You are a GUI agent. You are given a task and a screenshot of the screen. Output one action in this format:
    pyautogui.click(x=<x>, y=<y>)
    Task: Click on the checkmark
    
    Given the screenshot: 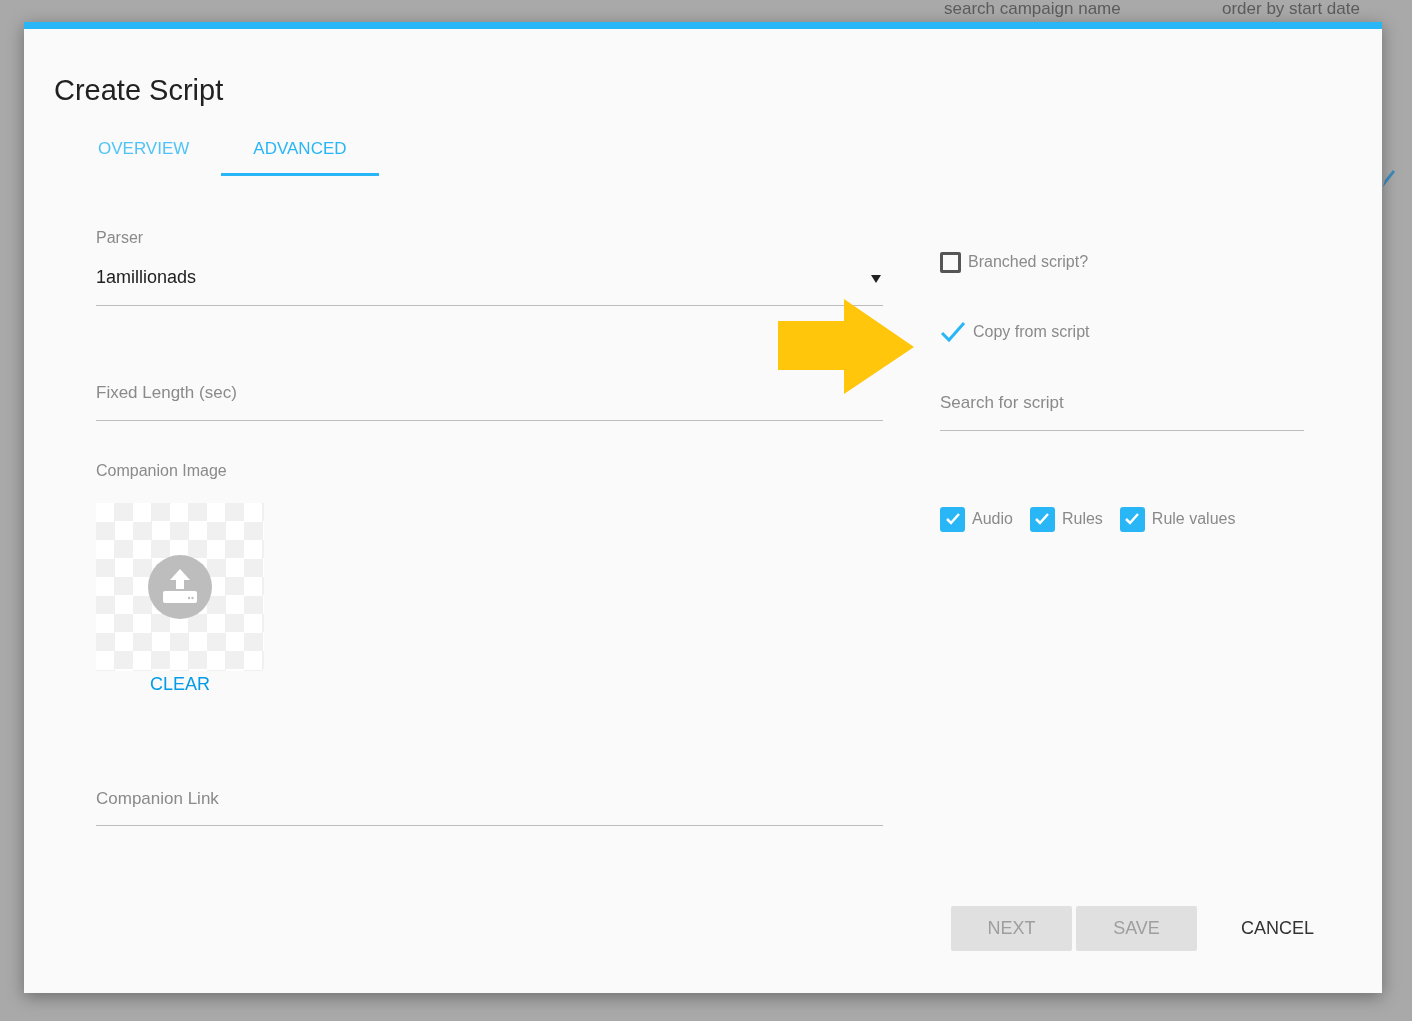 What is the action you would take?
    pyautogui.click(x=953, y=332)
    